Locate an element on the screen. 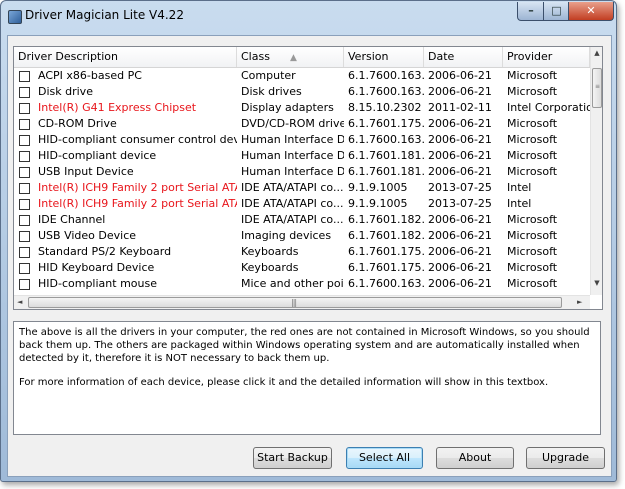  column-header-version: Version is located at coordinates (384, 57).